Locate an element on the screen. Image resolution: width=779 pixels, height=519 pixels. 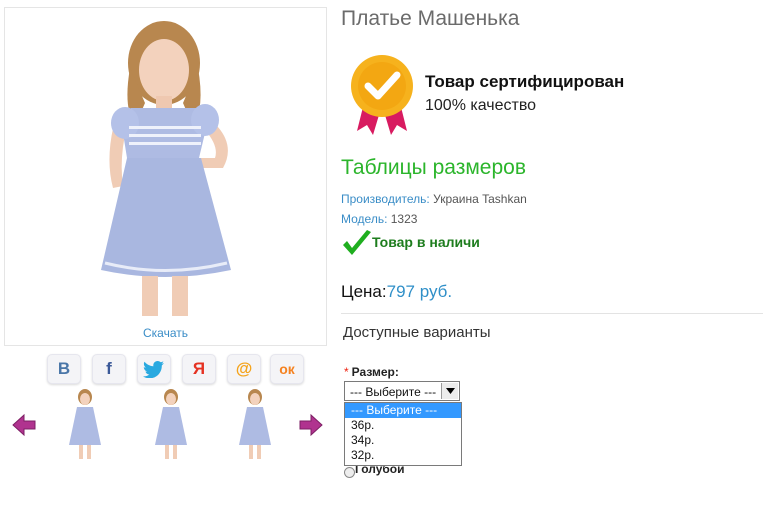
stock-status: Товар в наличи is located at coordinates (426, 242).